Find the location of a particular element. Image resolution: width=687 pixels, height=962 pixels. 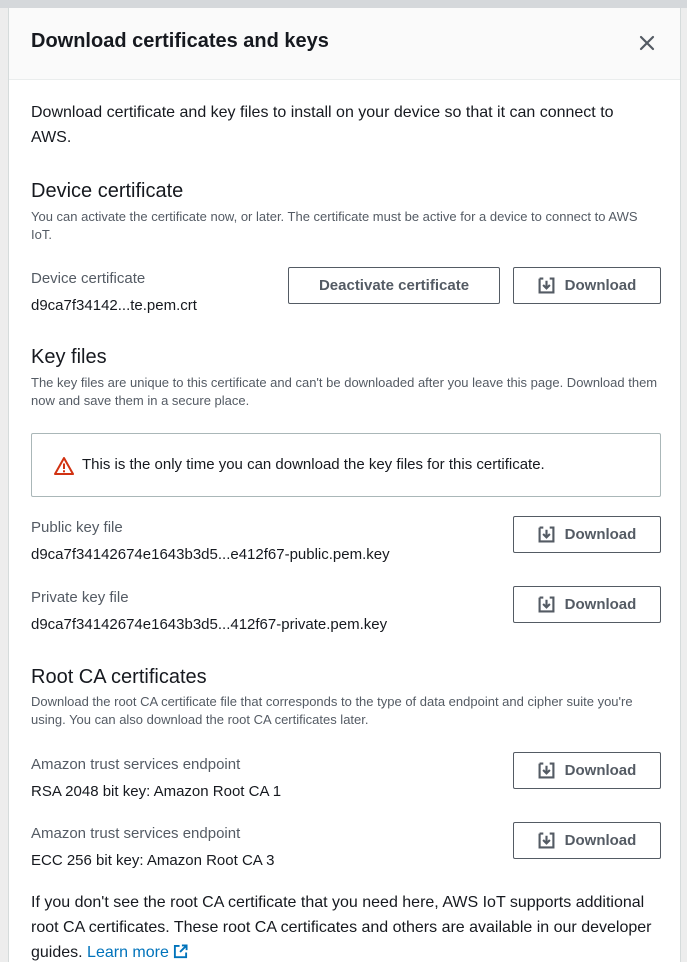

download-device-certificate-button: Download is located at coordinates (587, 285).